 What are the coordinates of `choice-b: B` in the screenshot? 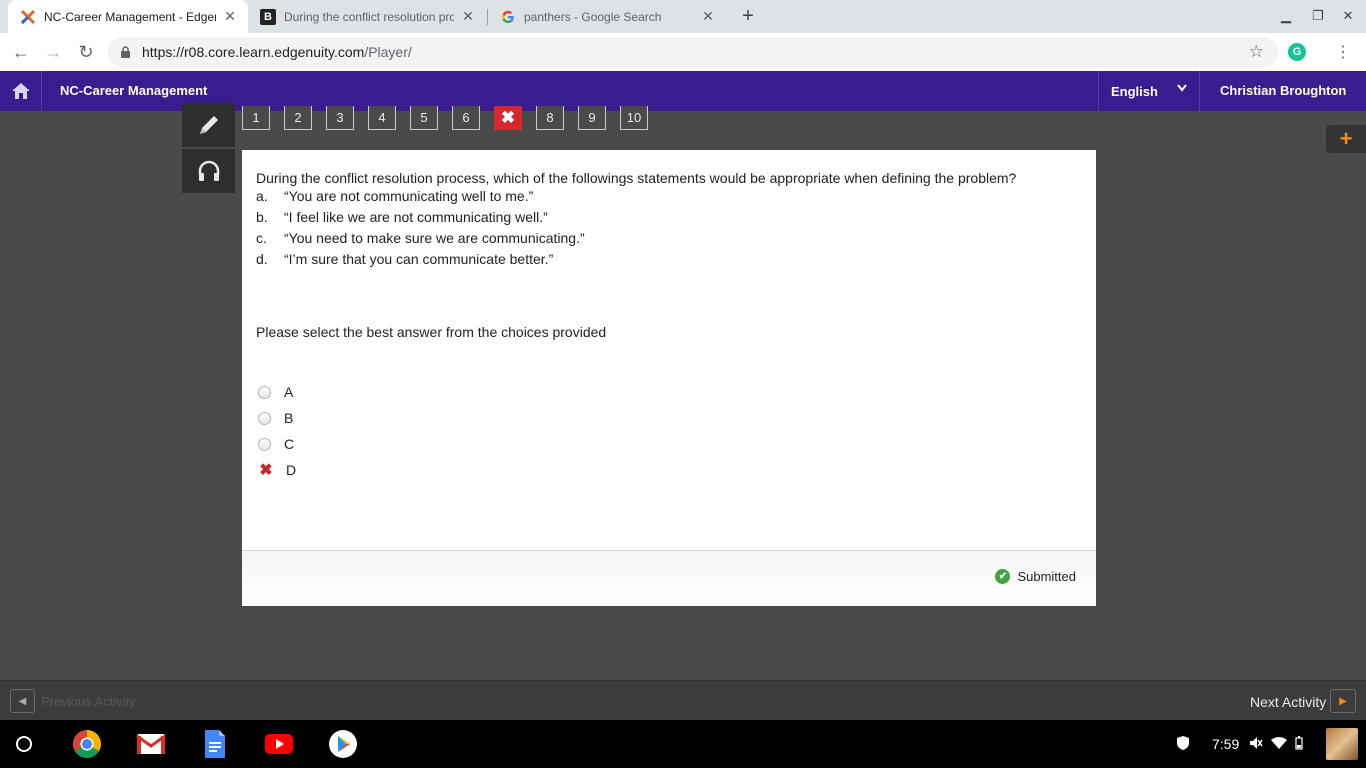 It's located at (277, 418).